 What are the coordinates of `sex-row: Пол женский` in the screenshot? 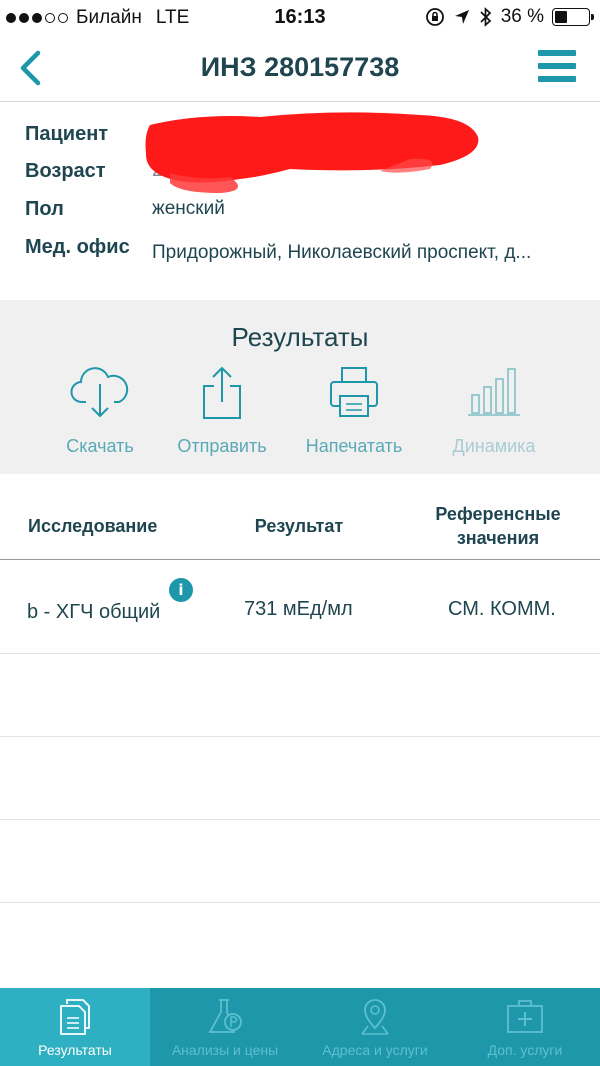 It's located at (305, 215).